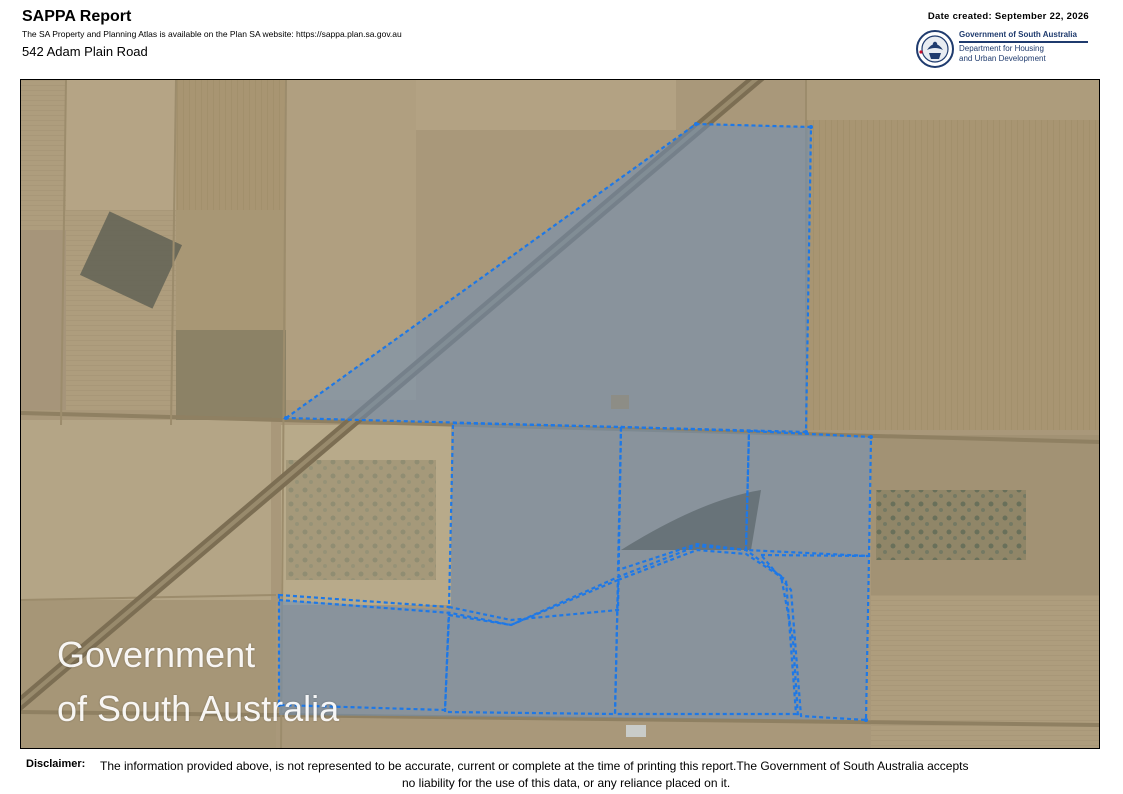 The height and width of the screenshot is (794, 1123). Describe the element at coordinates (1008, 16) in the screenshot. I see `date-created: Date created: September 22, 2026` at that location.